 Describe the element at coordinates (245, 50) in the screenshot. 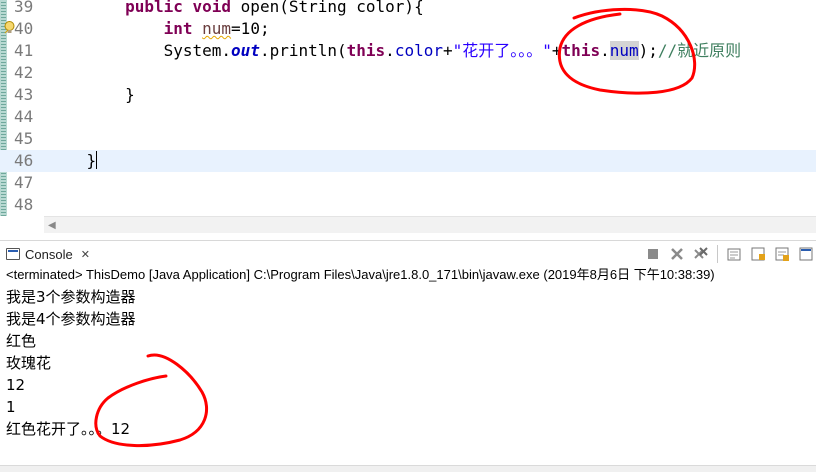

I see `out-field: out` at that location.